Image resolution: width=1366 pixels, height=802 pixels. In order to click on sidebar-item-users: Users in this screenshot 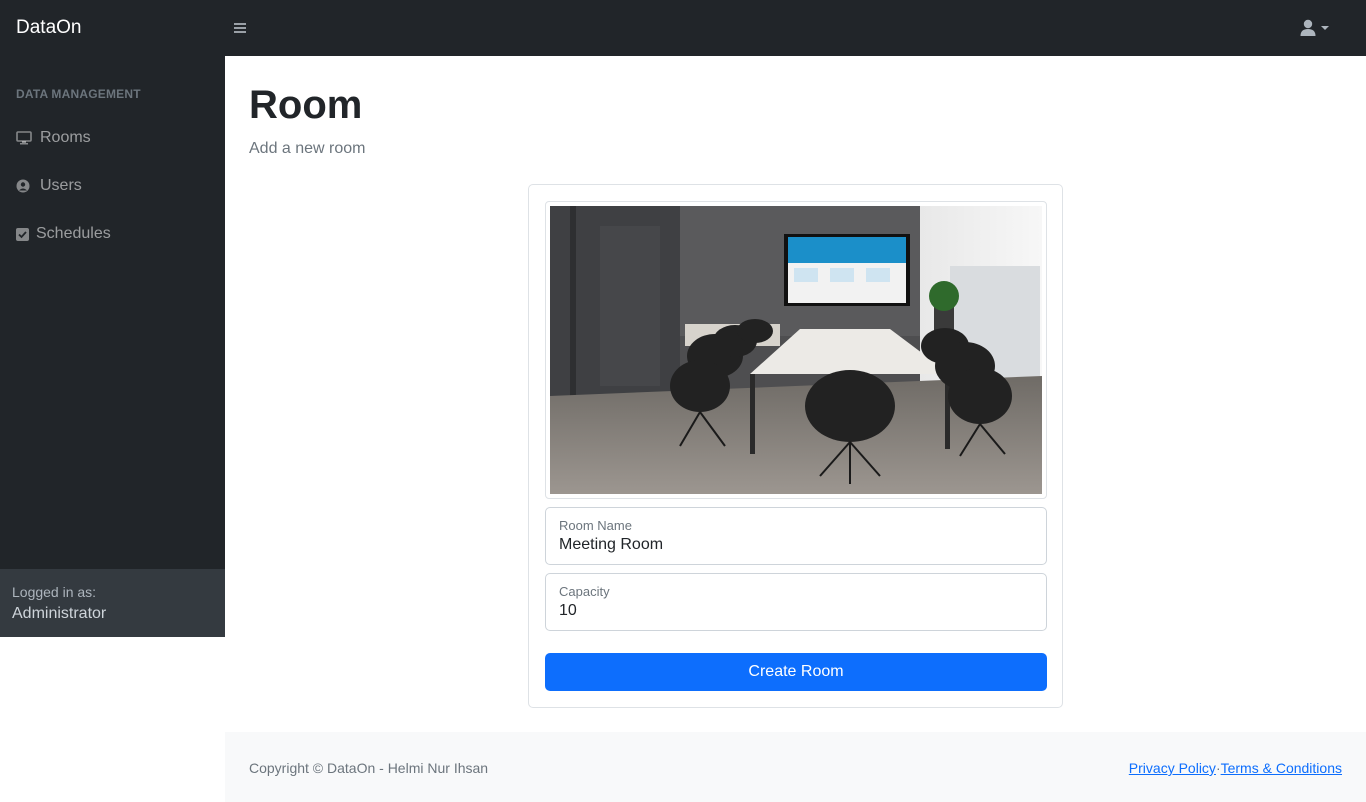, I will do `click(49, 186)`.